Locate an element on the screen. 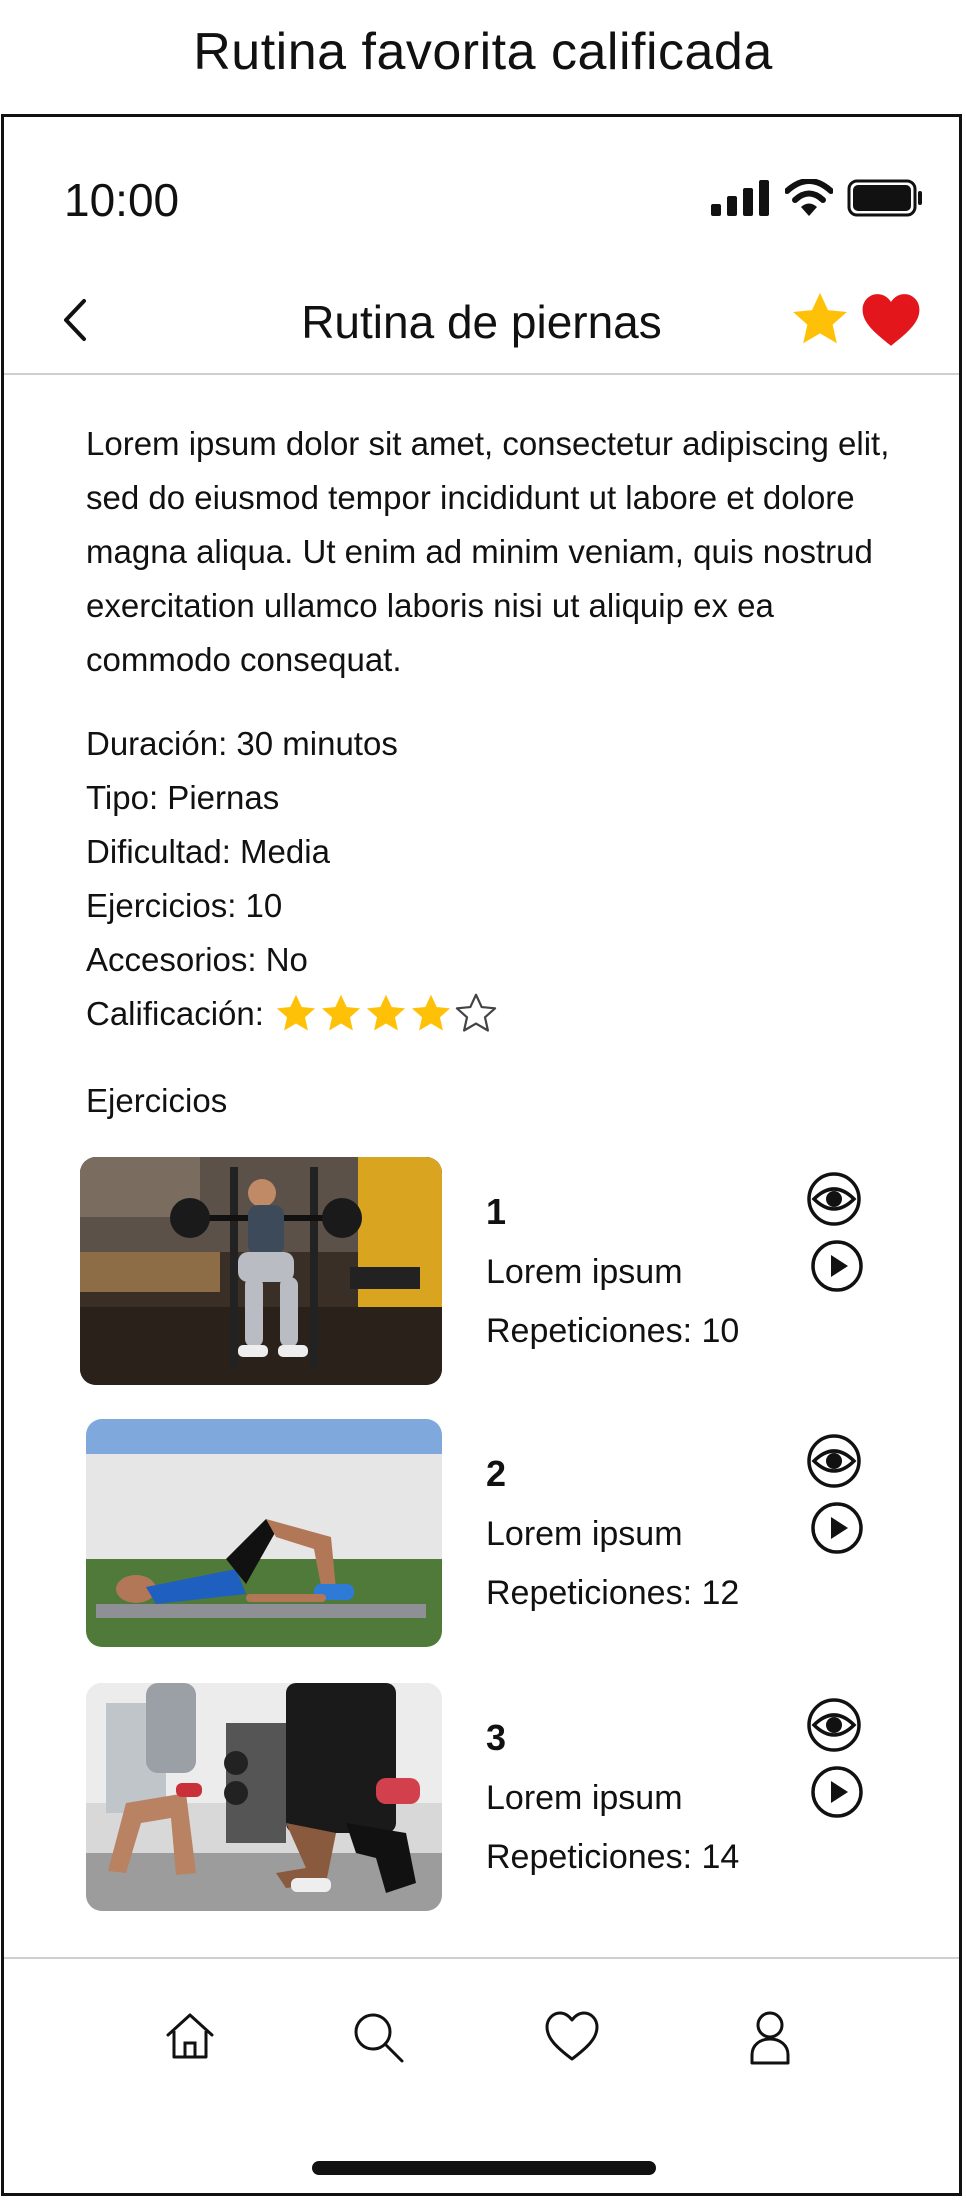  rating-row: Calificación: is located at coordinates (292, 1014).